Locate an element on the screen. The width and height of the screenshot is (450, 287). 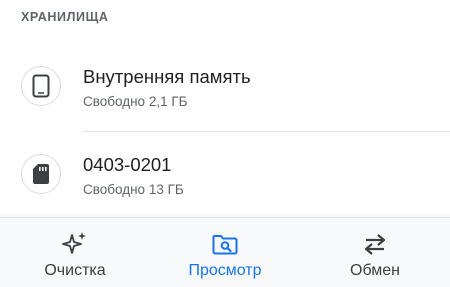
folder-search-icon is located at coordinates (225, 244).